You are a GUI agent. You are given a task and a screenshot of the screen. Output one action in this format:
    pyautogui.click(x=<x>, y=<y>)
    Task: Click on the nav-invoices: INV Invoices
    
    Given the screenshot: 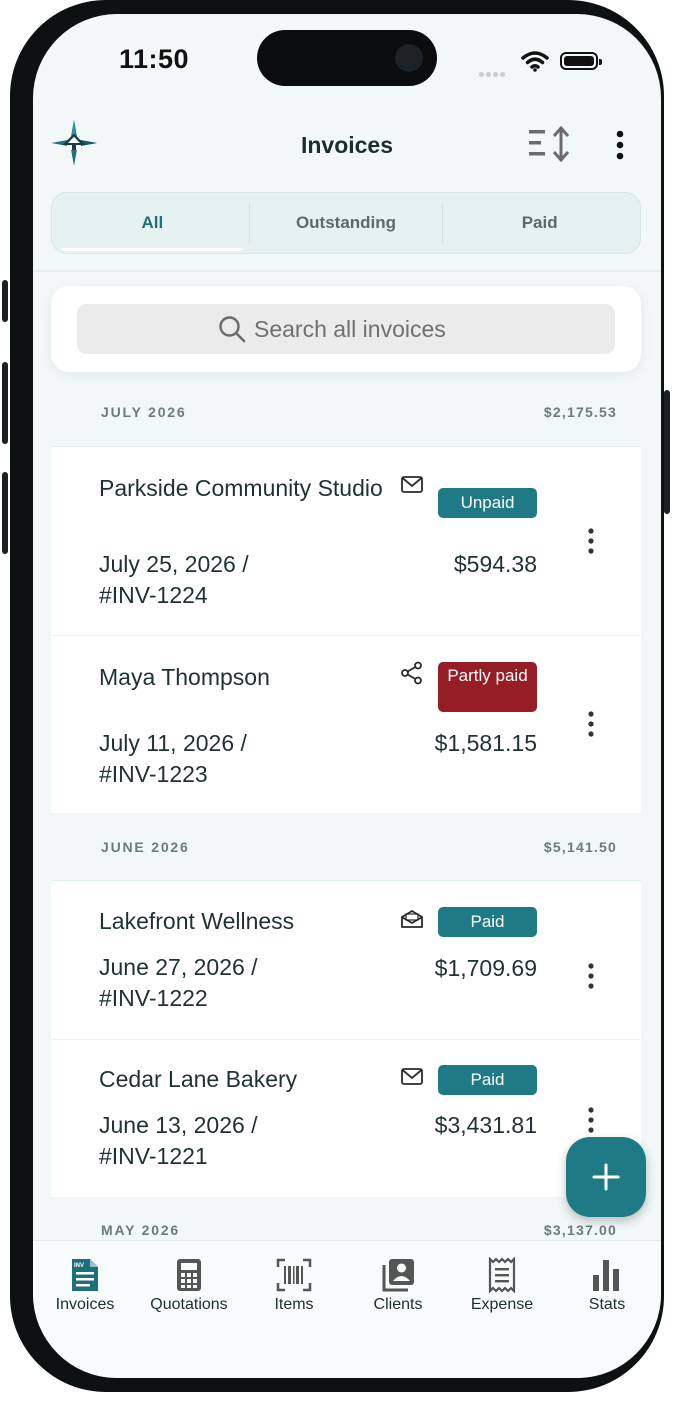 What is the action you would take?
    pyautogui.click(x=85, y=1285)
    